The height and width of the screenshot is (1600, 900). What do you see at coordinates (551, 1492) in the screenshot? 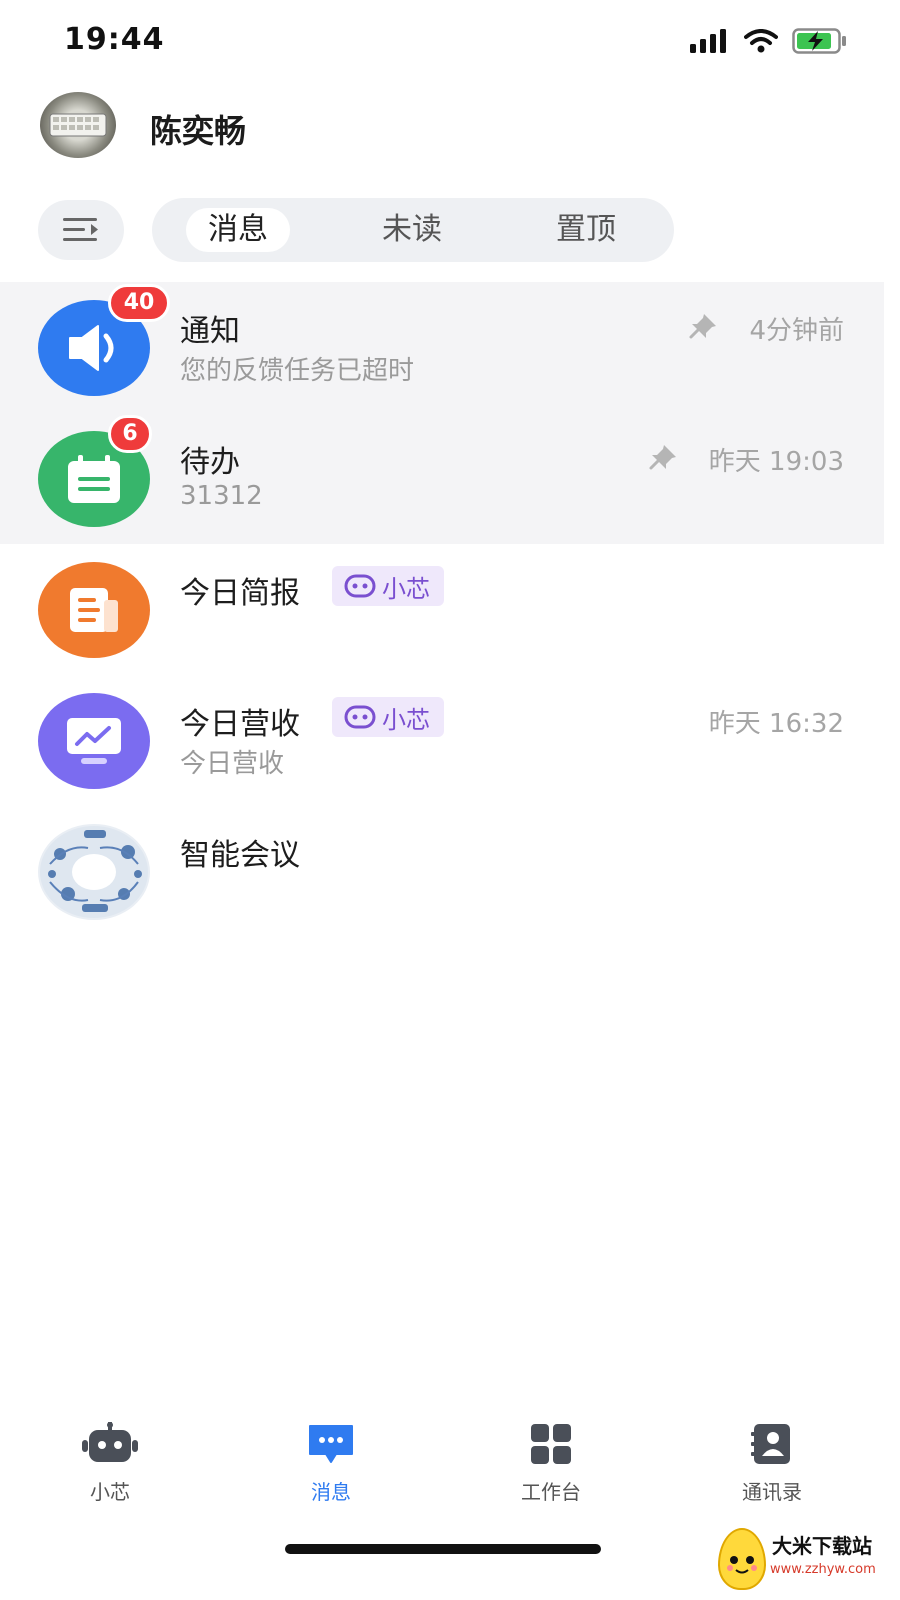
I see `tabbar-label: 工作台` at bounding box center [551, 1492].